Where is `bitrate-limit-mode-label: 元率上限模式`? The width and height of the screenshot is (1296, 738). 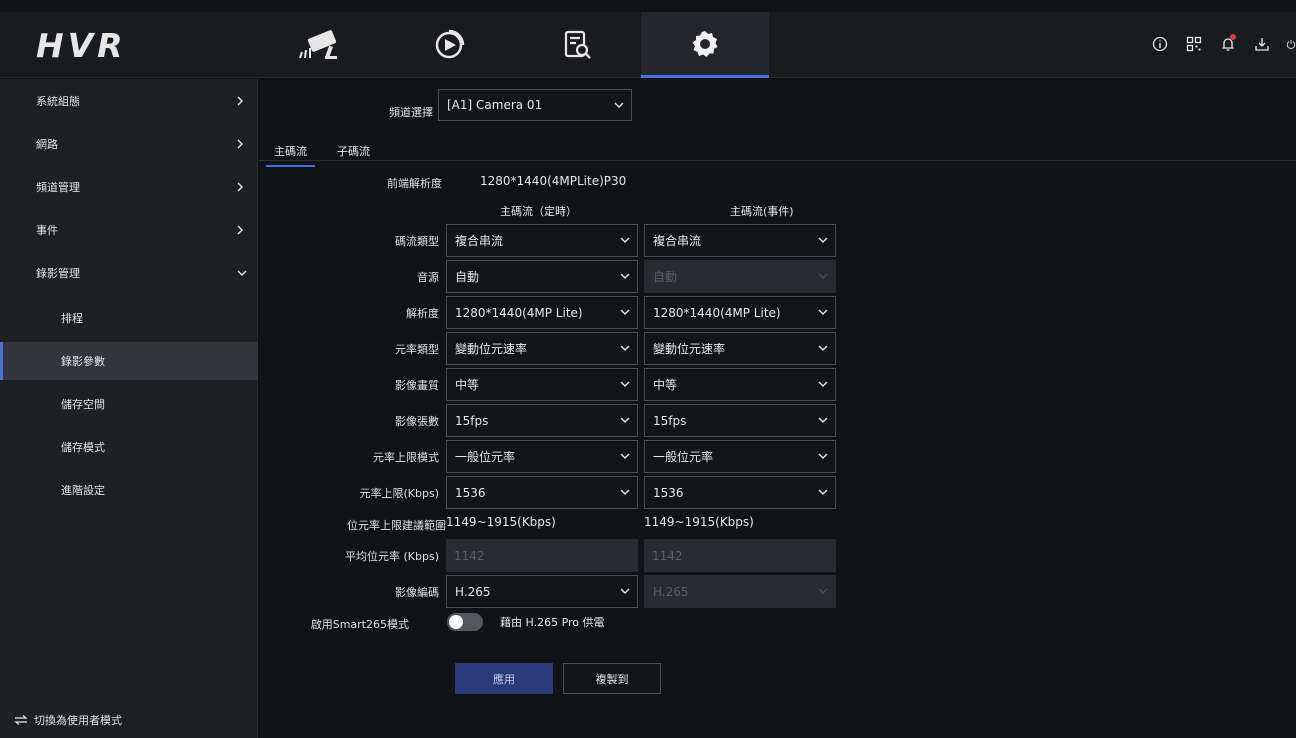
bitrate-limit-mode-label: 元率上限模式 is located at coordinates (406, 457).